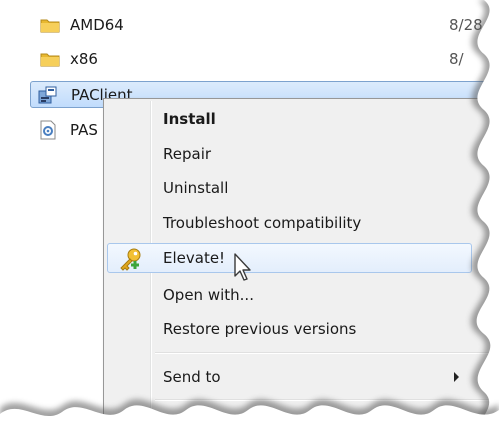  What do you see at coordinates (48, 130) in the screenshot?
I see `config-file-icon` at bounding box center [48, 130].